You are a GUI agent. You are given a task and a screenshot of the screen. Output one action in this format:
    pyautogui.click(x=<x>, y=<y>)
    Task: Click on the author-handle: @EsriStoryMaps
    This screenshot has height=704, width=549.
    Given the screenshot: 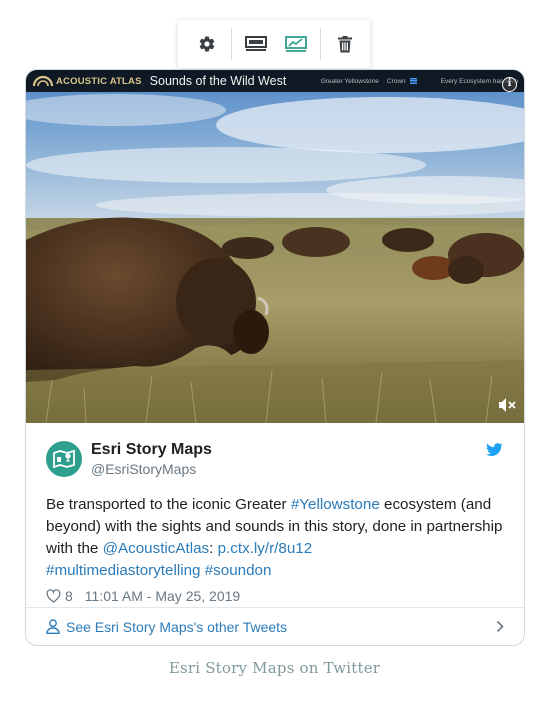 What is the action you would take?
    pyautogui.click(x=151, y=469)
    